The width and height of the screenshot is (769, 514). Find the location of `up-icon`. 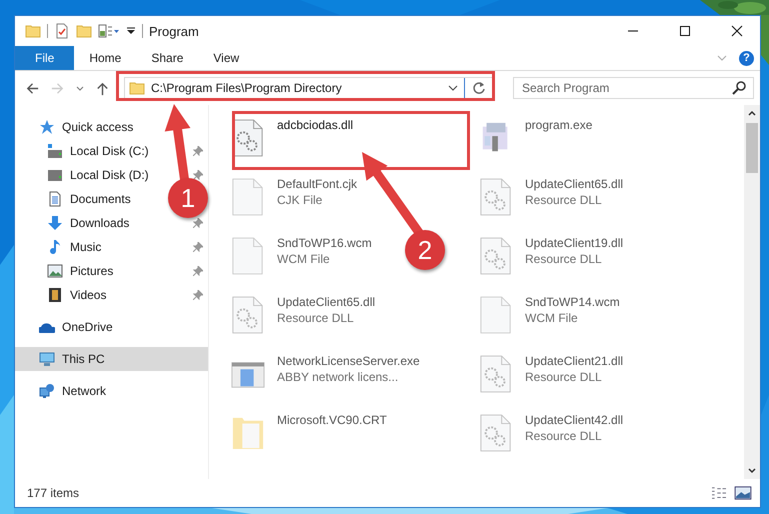

up-icon is located at coordinates (102, 88).